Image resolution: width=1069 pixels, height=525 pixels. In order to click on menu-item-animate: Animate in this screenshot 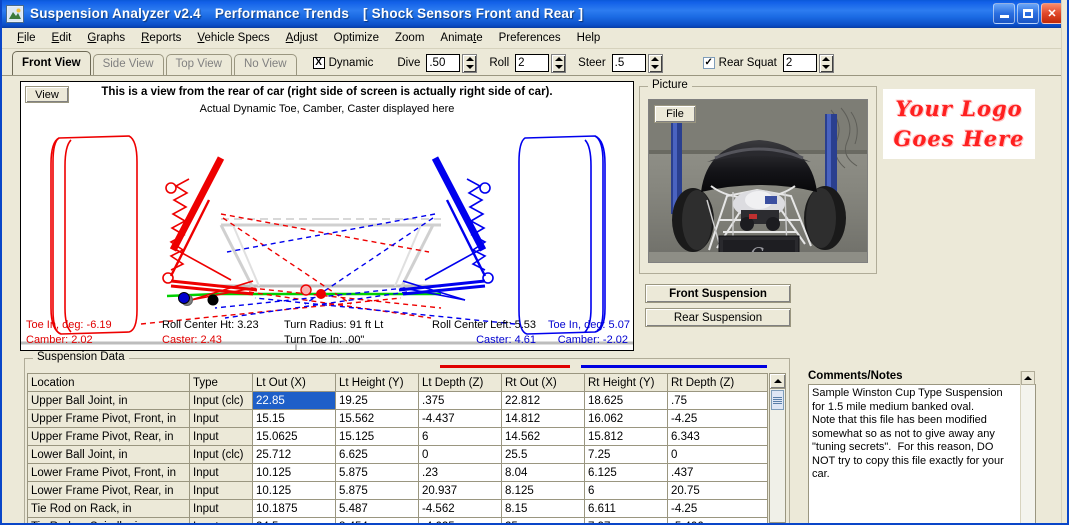, I will do `click(461, 38)`.